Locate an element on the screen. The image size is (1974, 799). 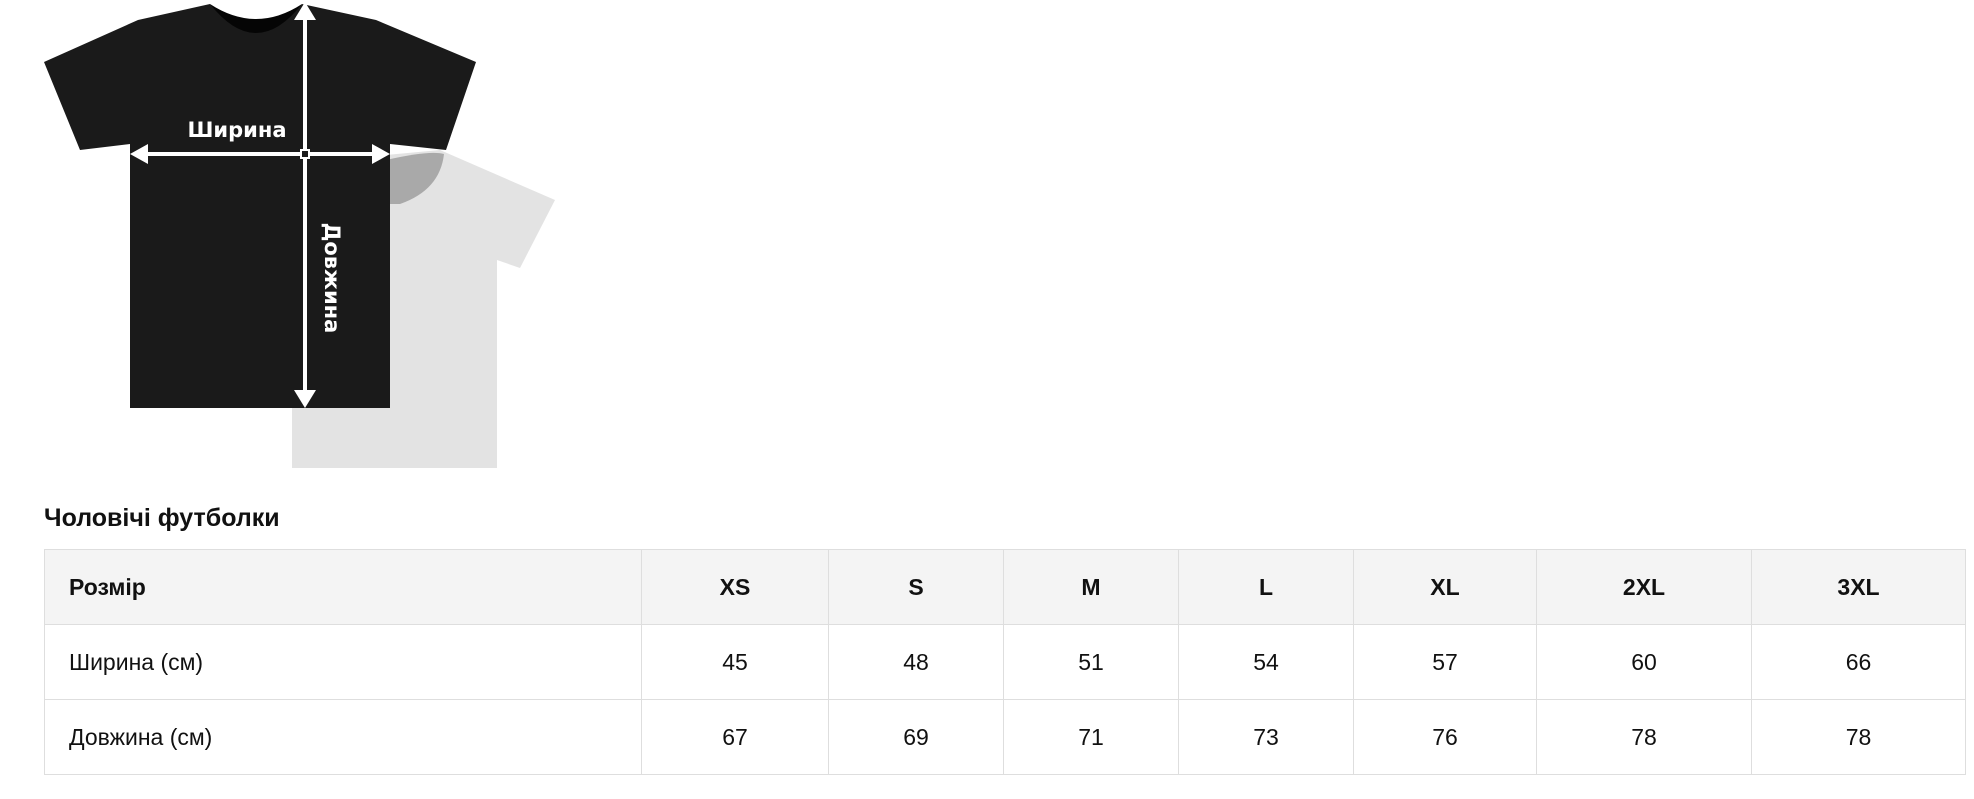
table-cell: 54 is located at coordinates (1266, 662).